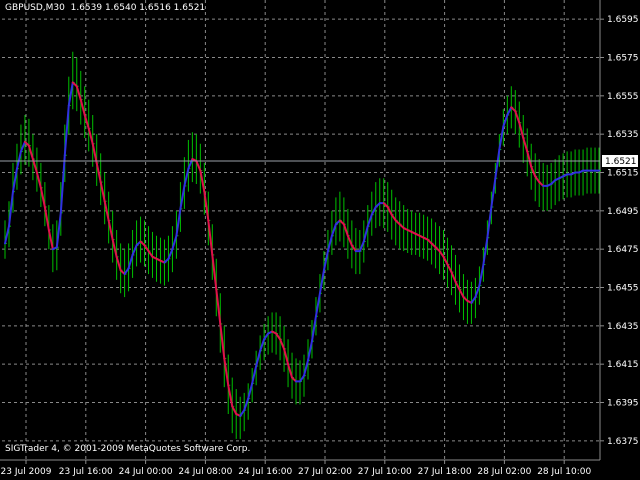  What do you see at coordinates (623, 327) in the screenshot?
I see `y-tick-label: 1.6435` at bounding box center [623, 327].